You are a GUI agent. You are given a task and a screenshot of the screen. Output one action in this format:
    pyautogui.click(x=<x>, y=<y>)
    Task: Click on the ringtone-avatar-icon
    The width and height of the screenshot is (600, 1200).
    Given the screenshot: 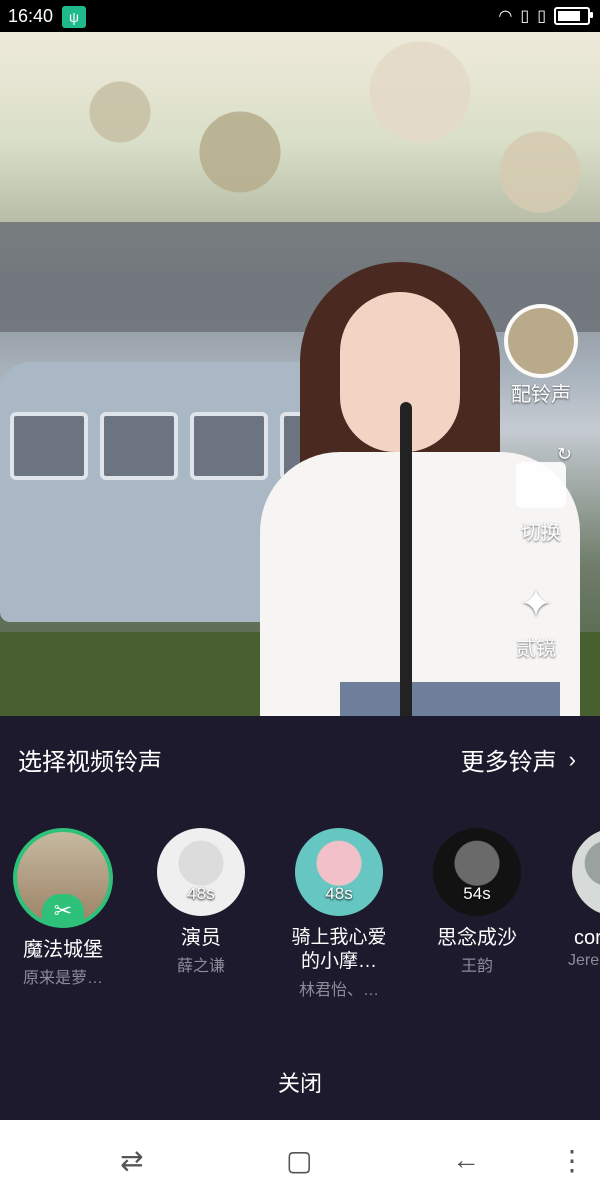 What is the action you would take?
    pyautogui.click(x=541, y=341)
    